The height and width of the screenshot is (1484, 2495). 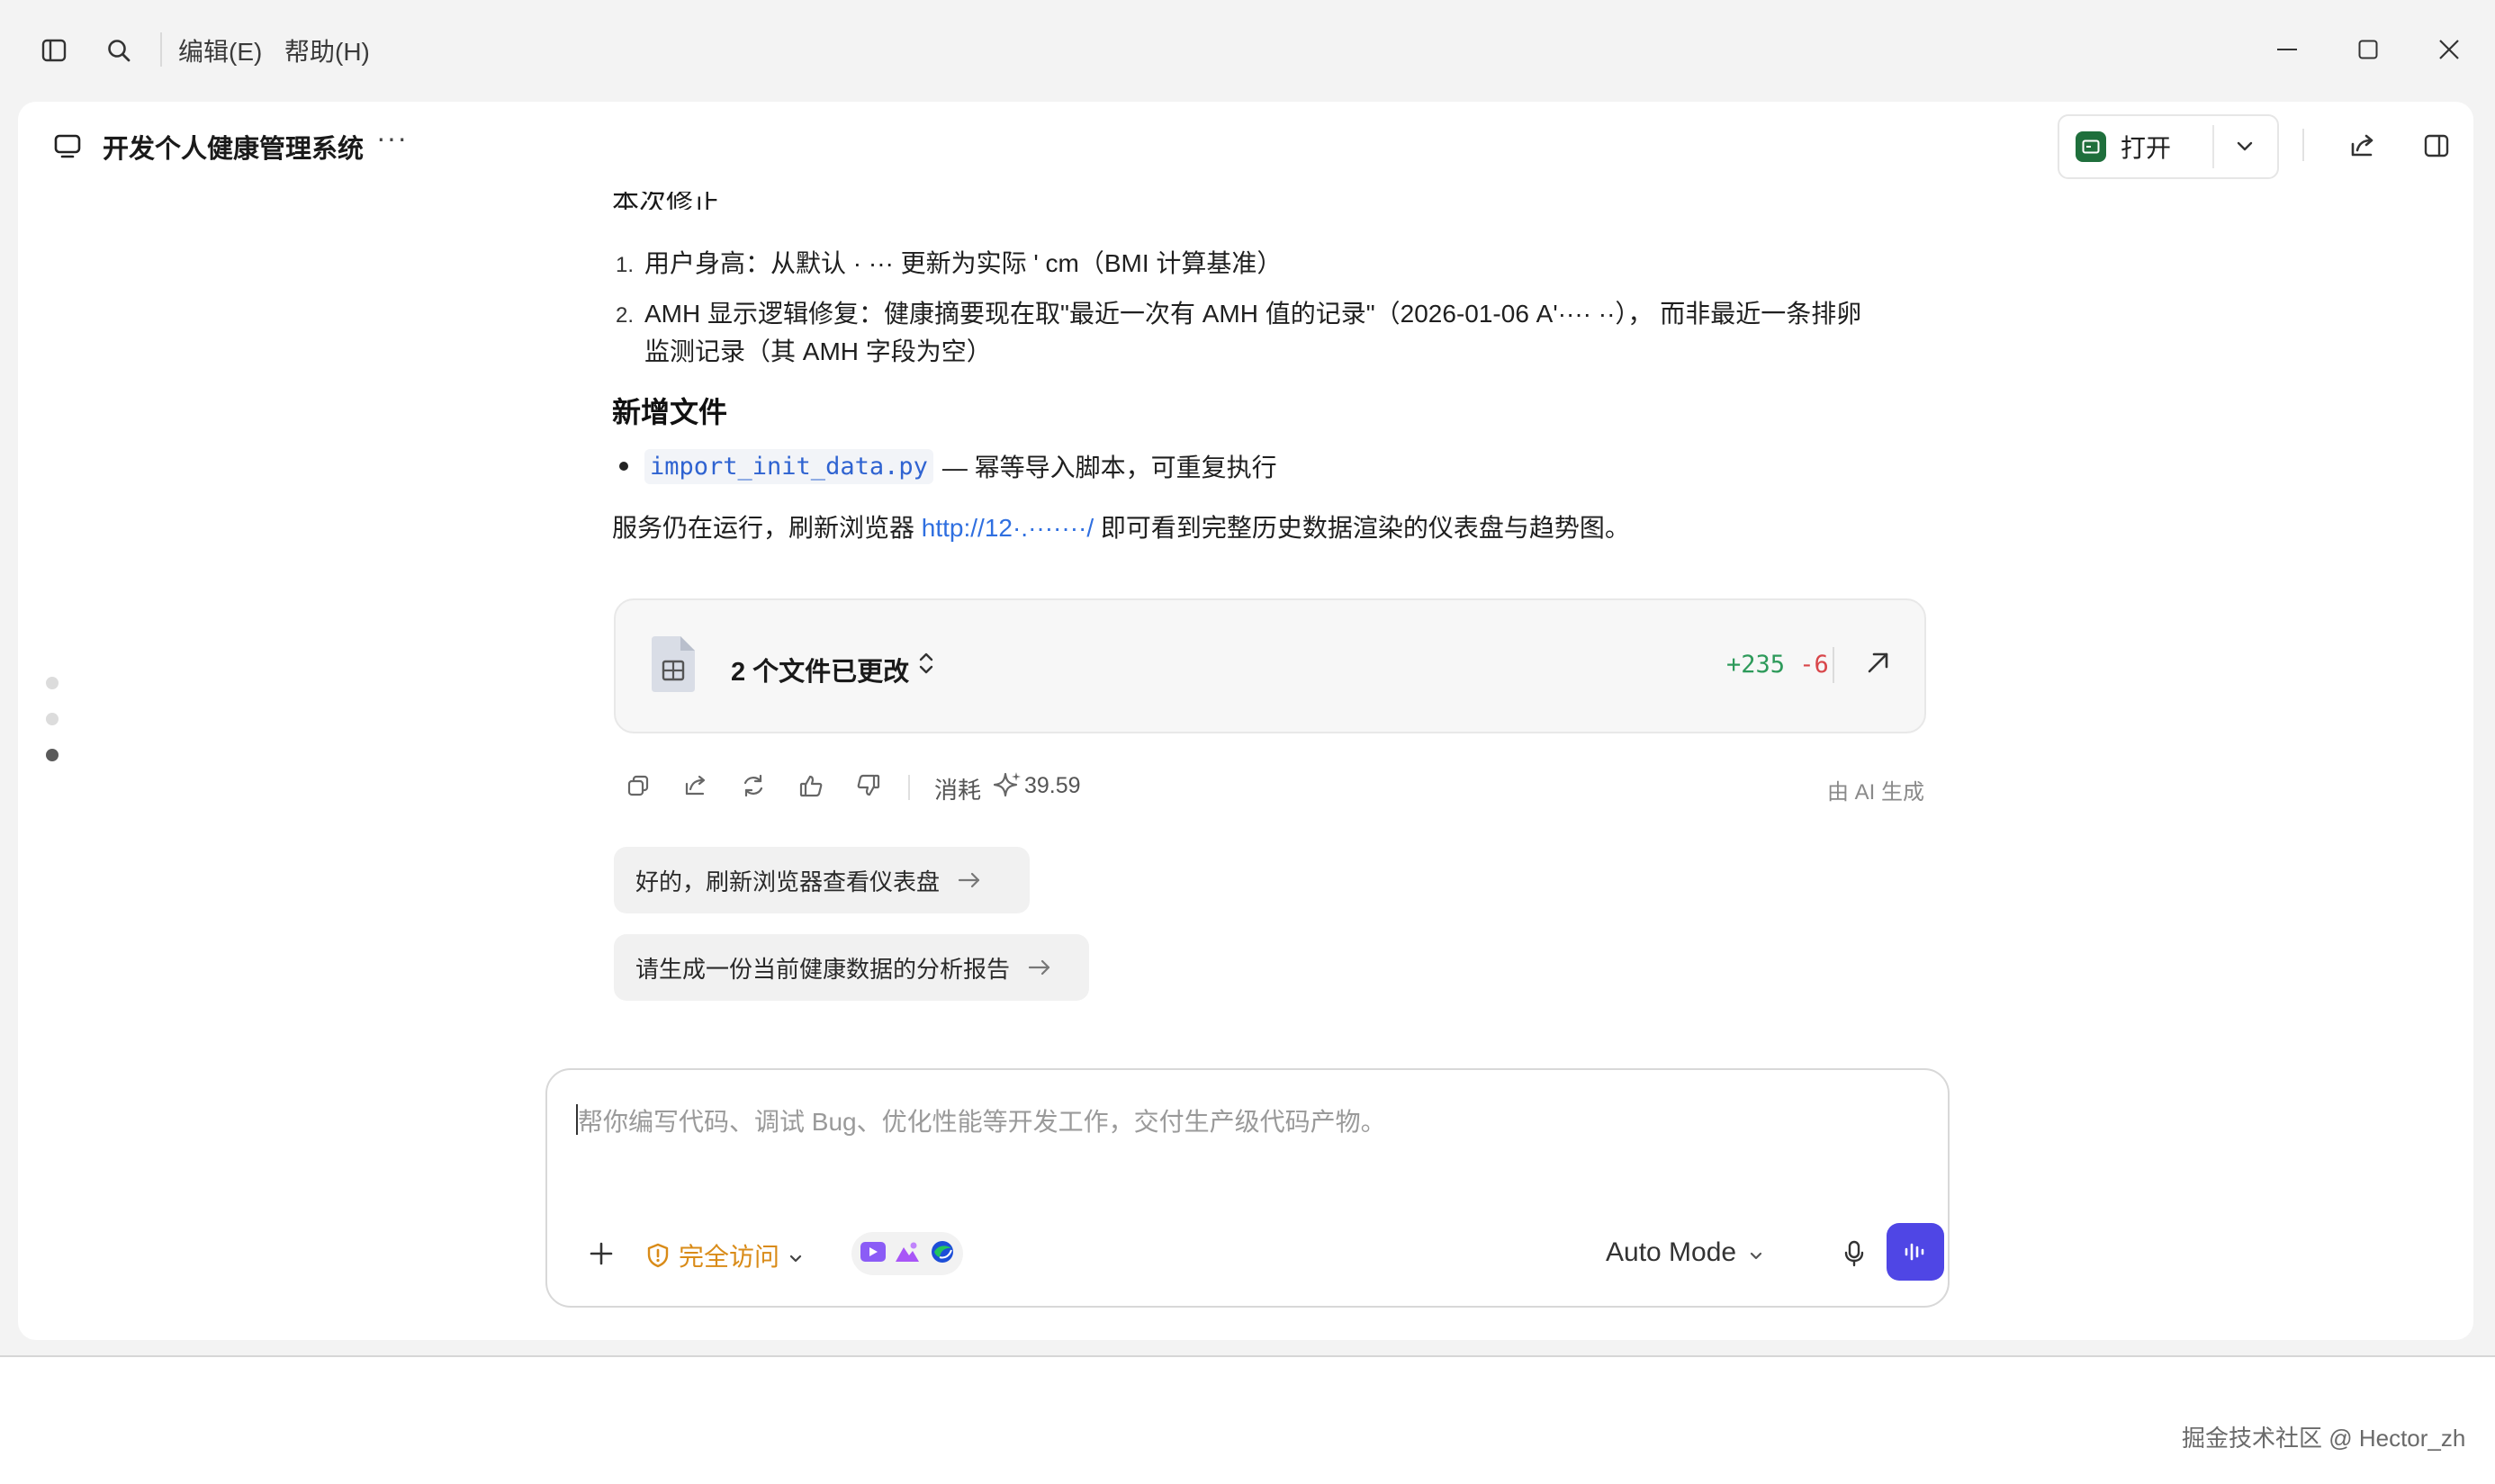 What do you see at coordinates (753, 786) in the screenshot?
I see `regenerate-icon` at bounding box center [753, 786].